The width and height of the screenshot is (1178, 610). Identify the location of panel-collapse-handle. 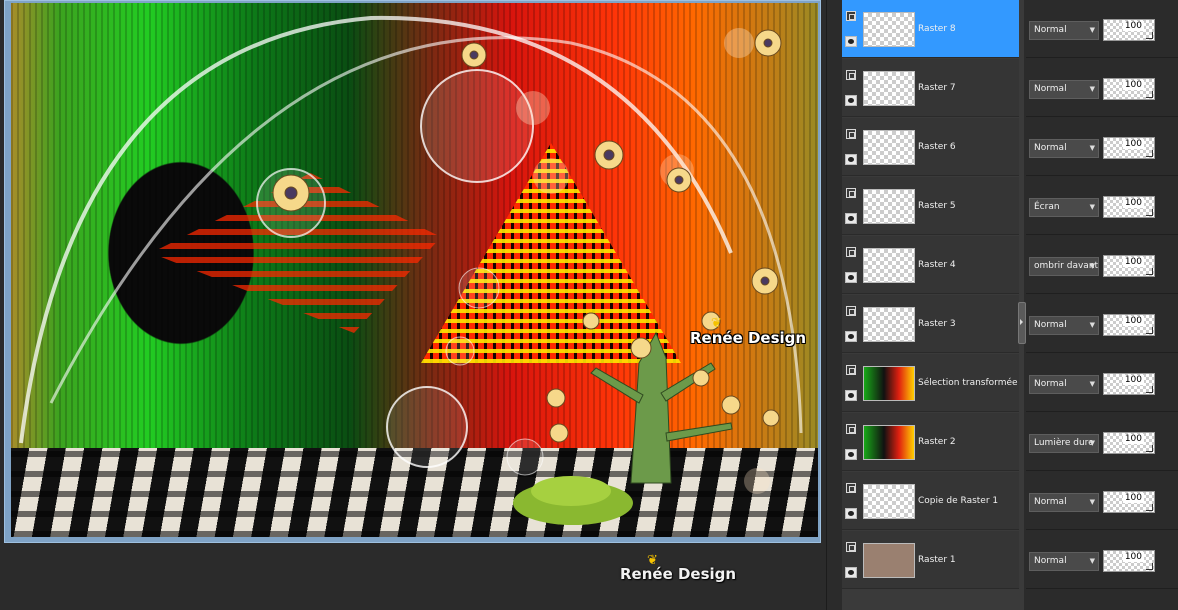
(1022, 323).